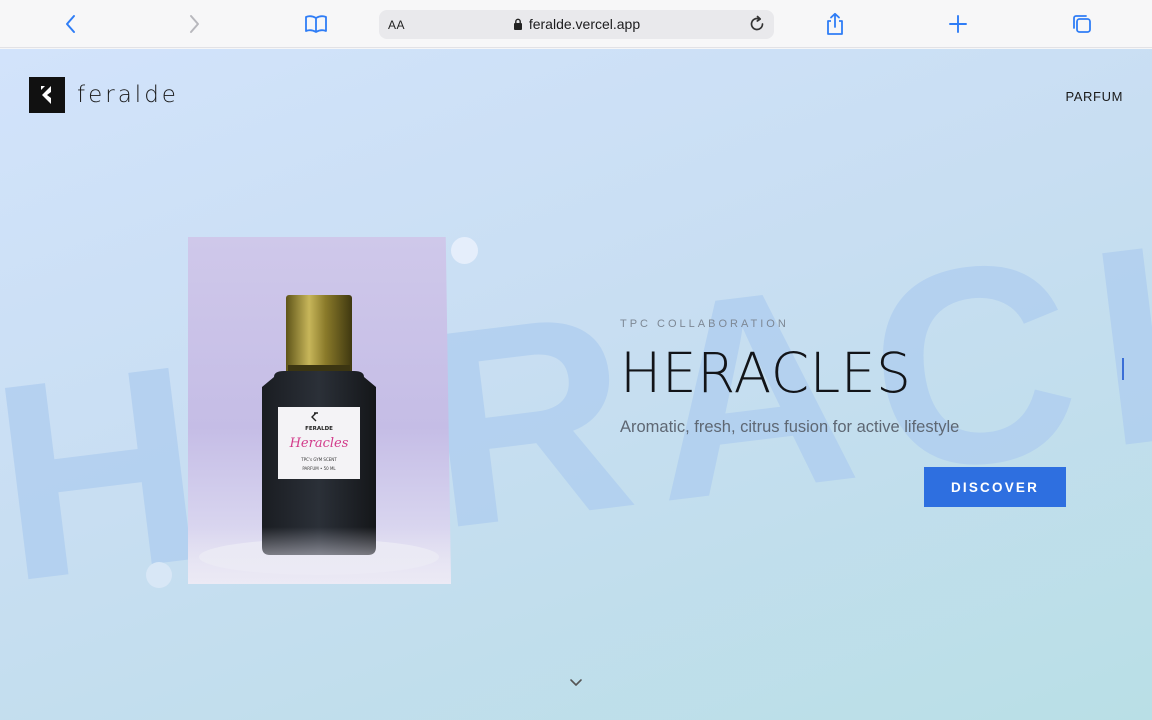 The width and height of the screenshot is (1152, 720). I want to click on new-tab-icon, so click(958, 24).